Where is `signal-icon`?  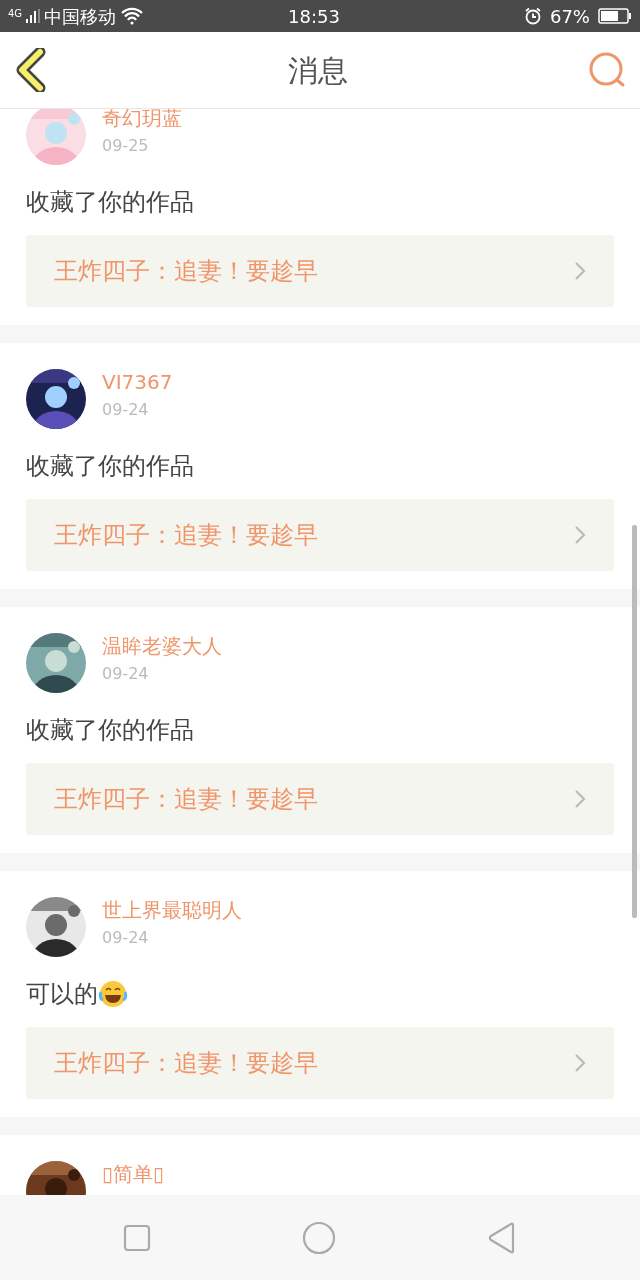
signal-icon is located at coordinates (33, 16).